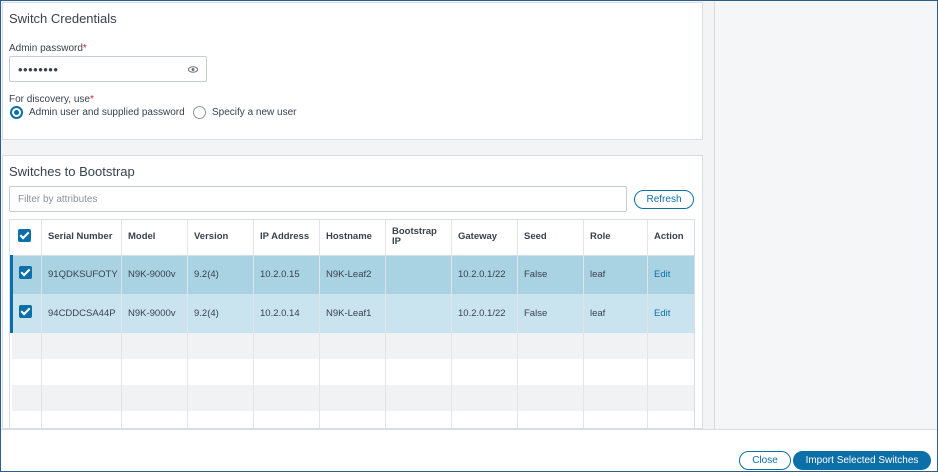 This screenshot has height=472, width=938. I want to click on admin-password-label-text: Admin password, so click(46, 48).